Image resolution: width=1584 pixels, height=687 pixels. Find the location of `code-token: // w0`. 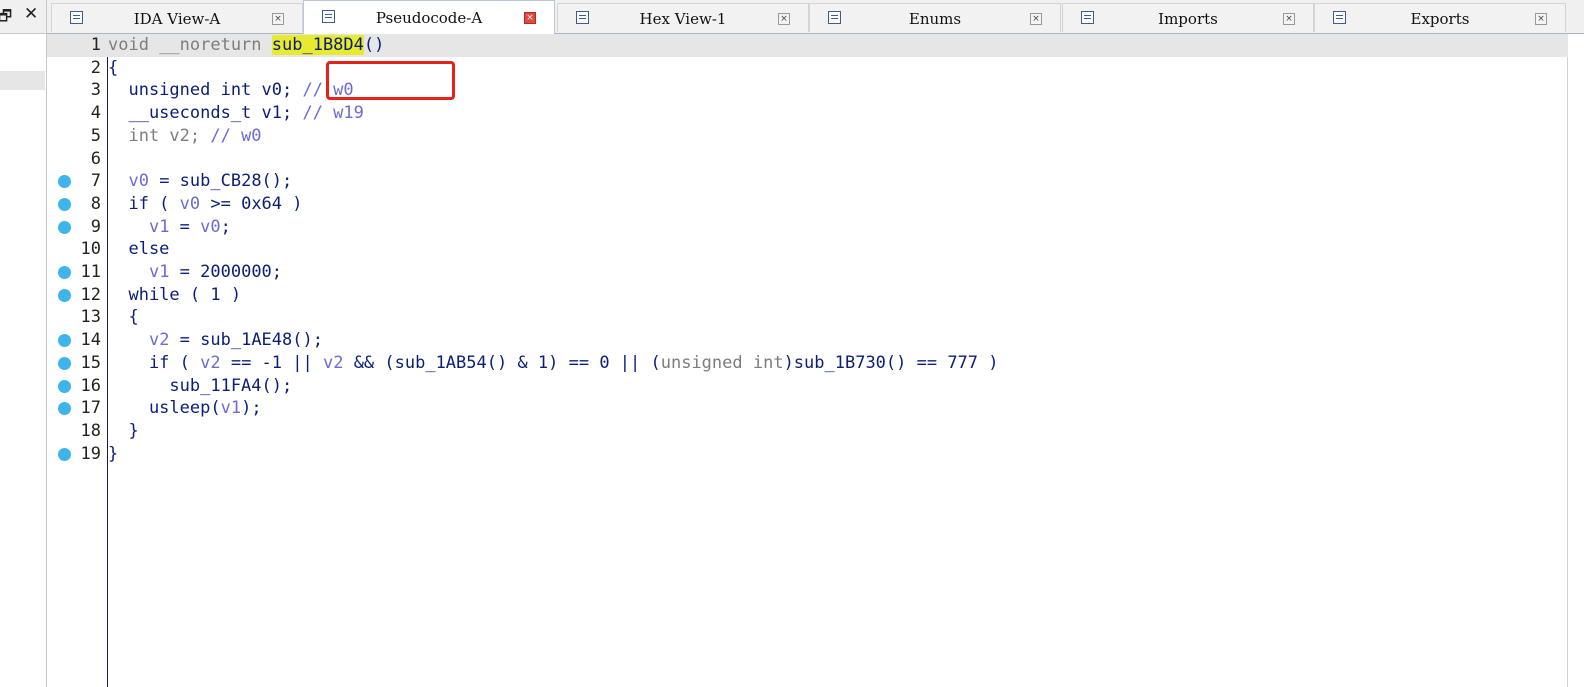

code-token: // w0 is located at coordinates (236, 135).